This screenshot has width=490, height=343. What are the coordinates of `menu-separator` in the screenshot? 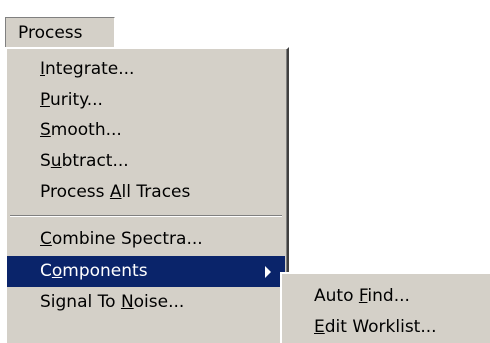 It's located at (146, 216).